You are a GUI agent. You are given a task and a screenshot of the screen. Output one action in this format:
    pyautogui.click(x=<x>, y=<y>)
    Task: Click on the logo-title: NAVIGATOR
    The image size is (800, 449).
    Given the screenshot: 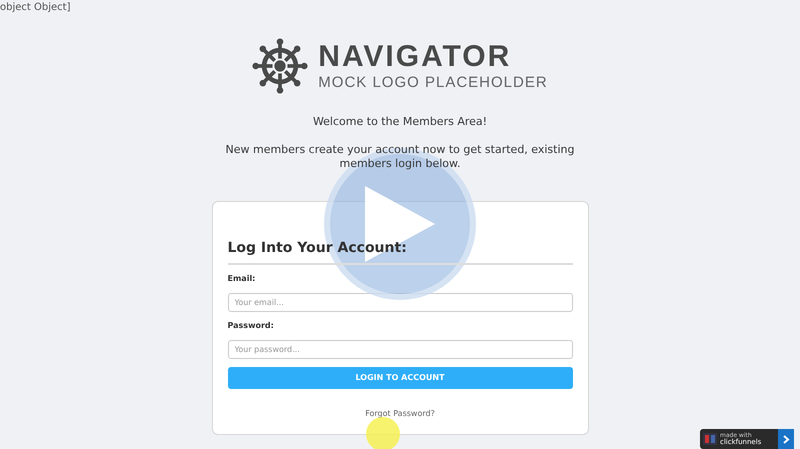 What is the action you would take?
    pyautogui.click(x=415, y=57)
    